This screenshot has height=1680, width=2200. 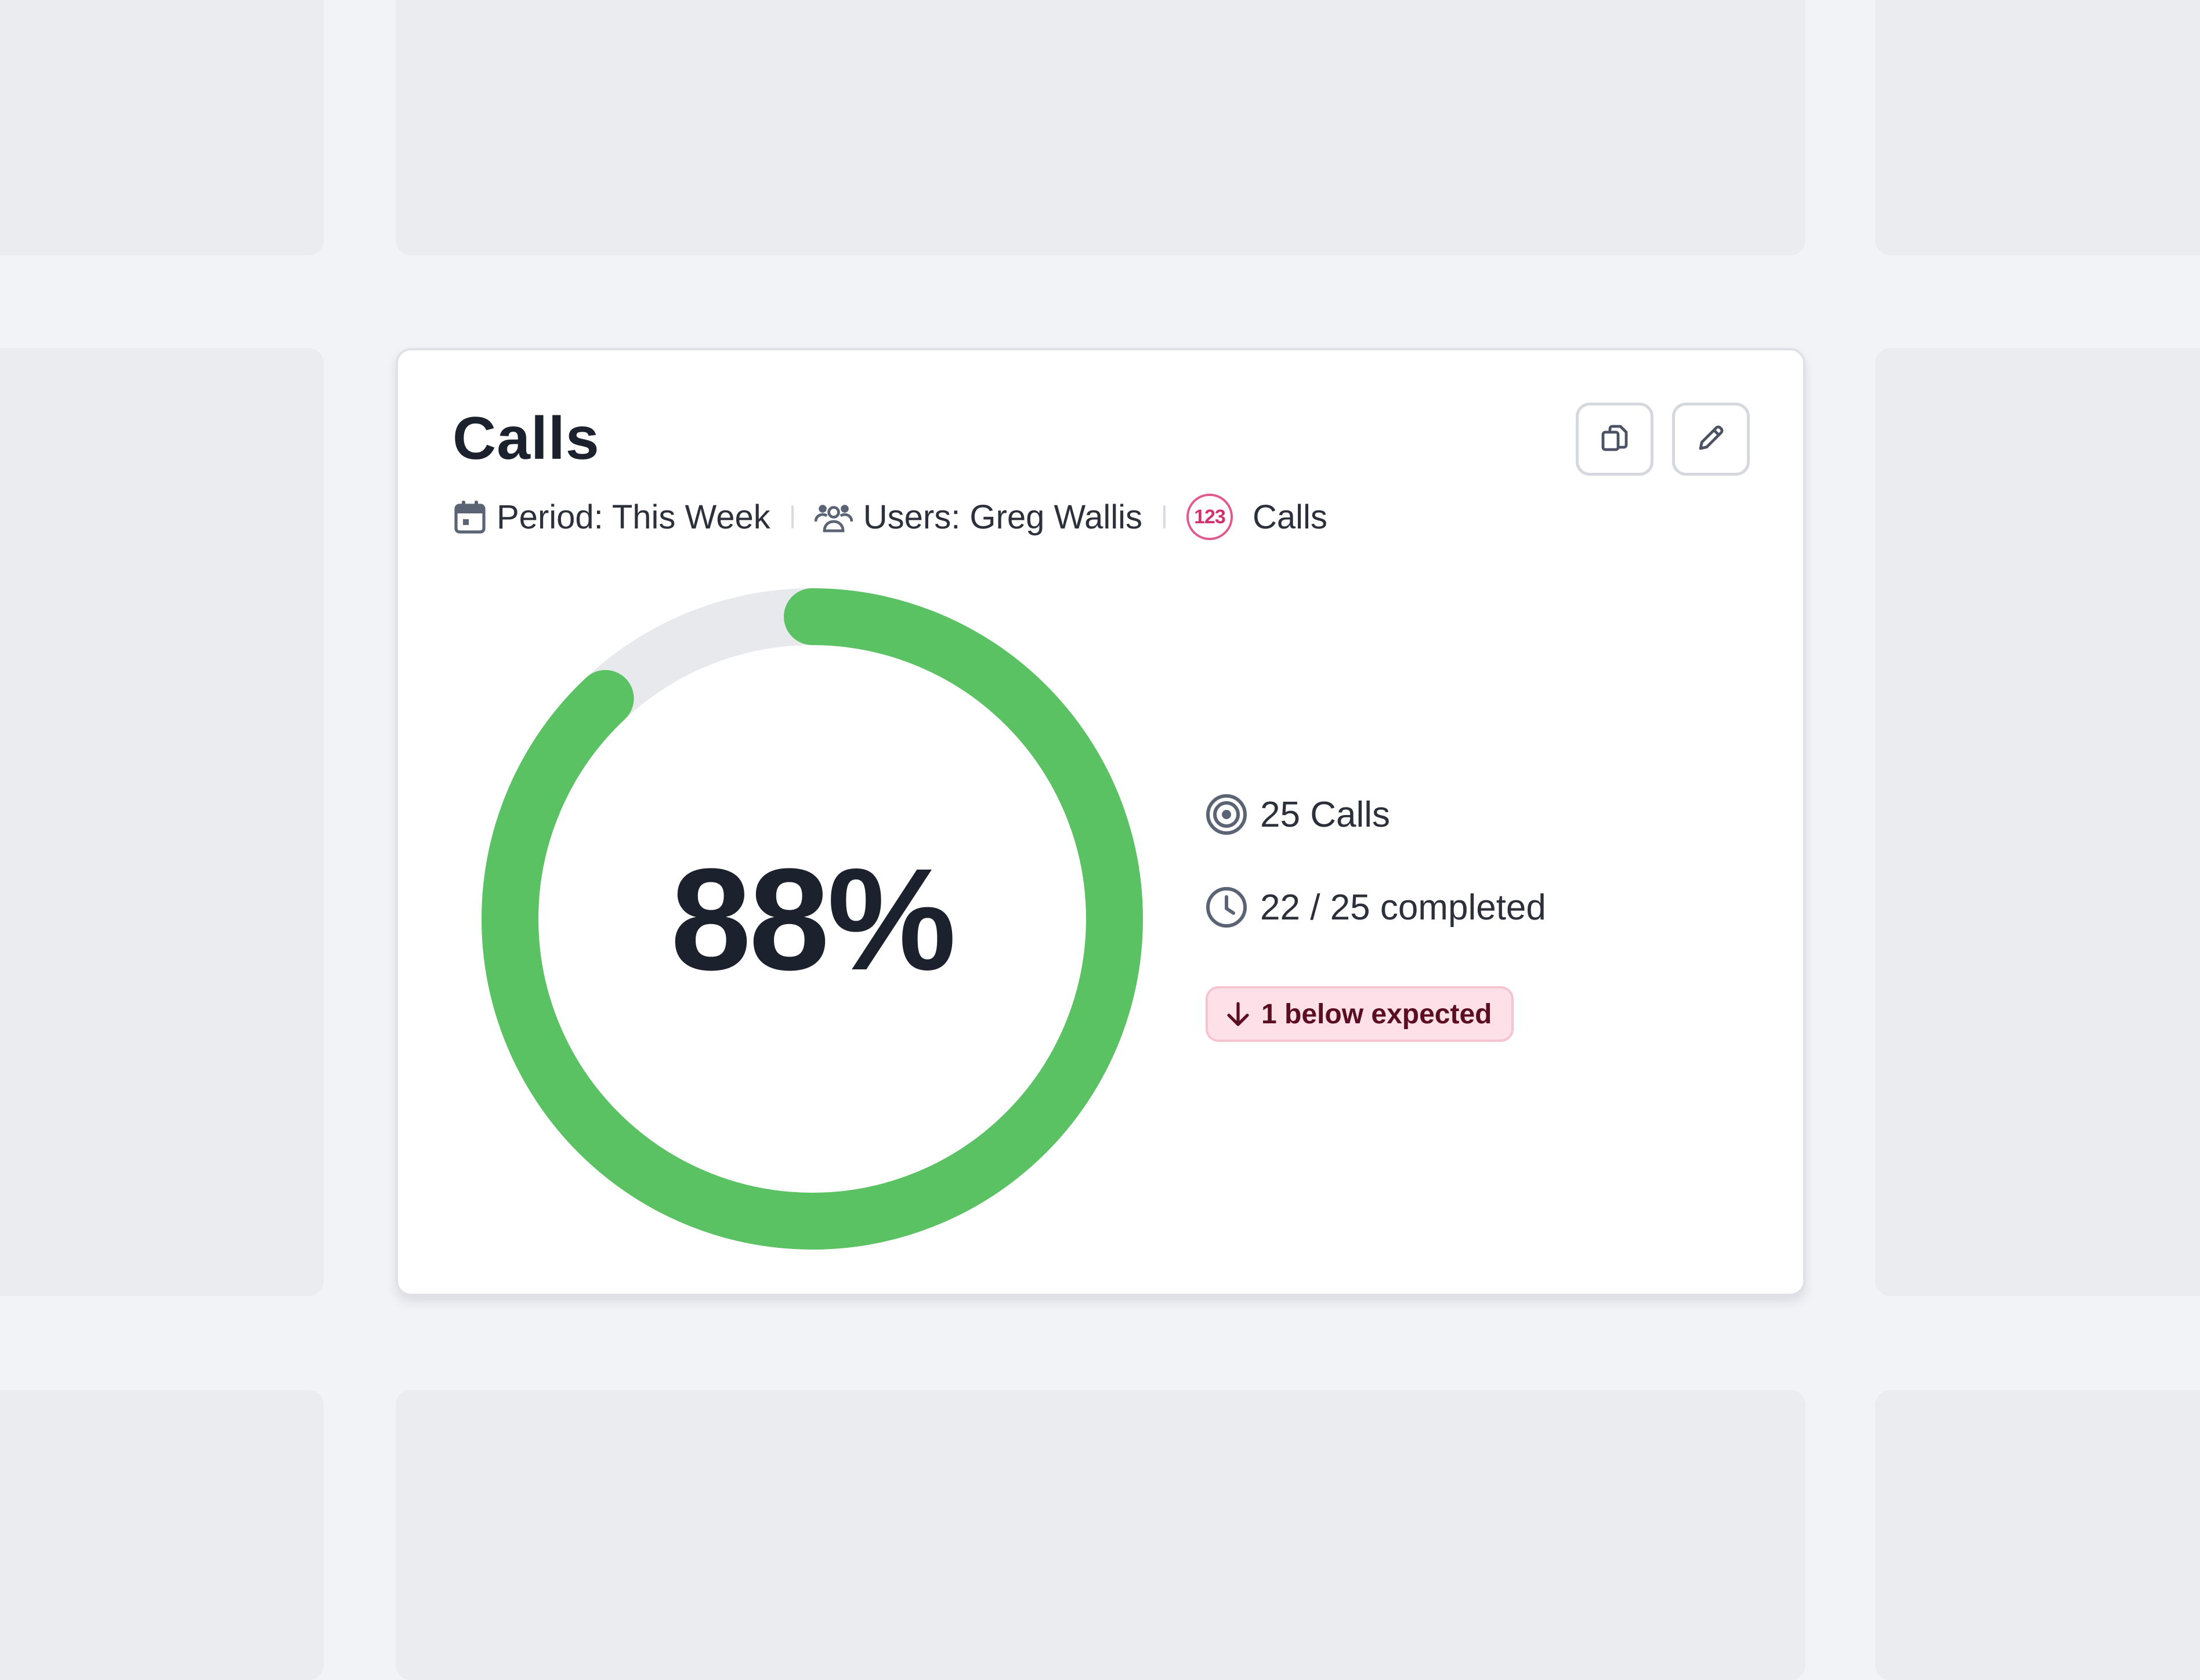 I want to click on target-stat: 25 Calls, so click(x=1297, y=814).